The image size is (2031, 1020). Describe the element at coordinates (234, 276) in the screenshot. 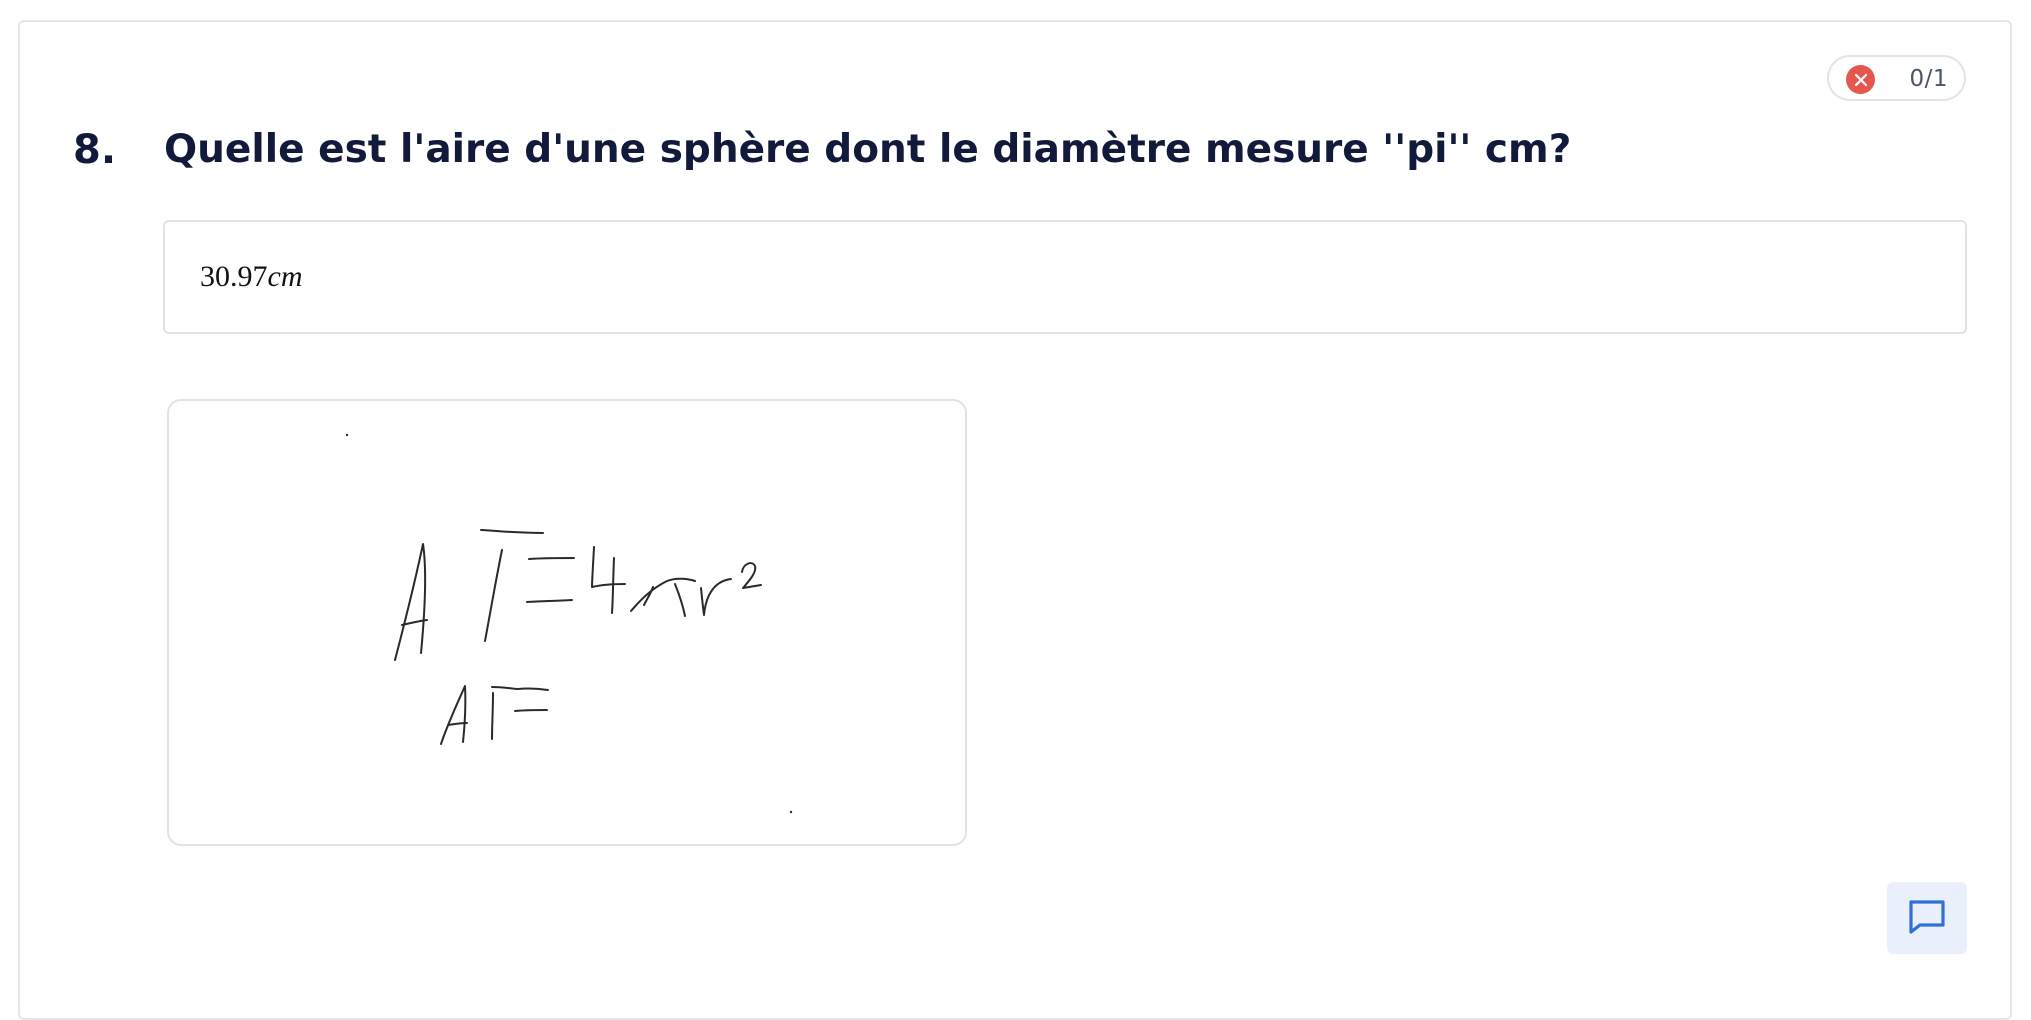

I see `answer-number: 30.97` at that location.